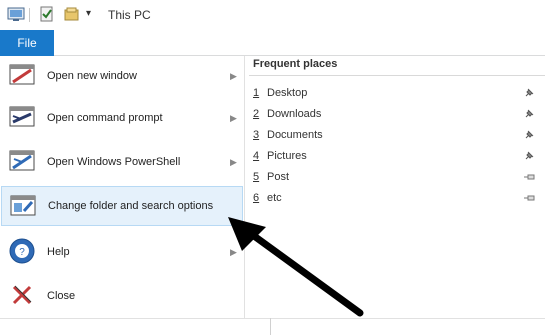  I want to click on powershell-icon, so click(22, 161).